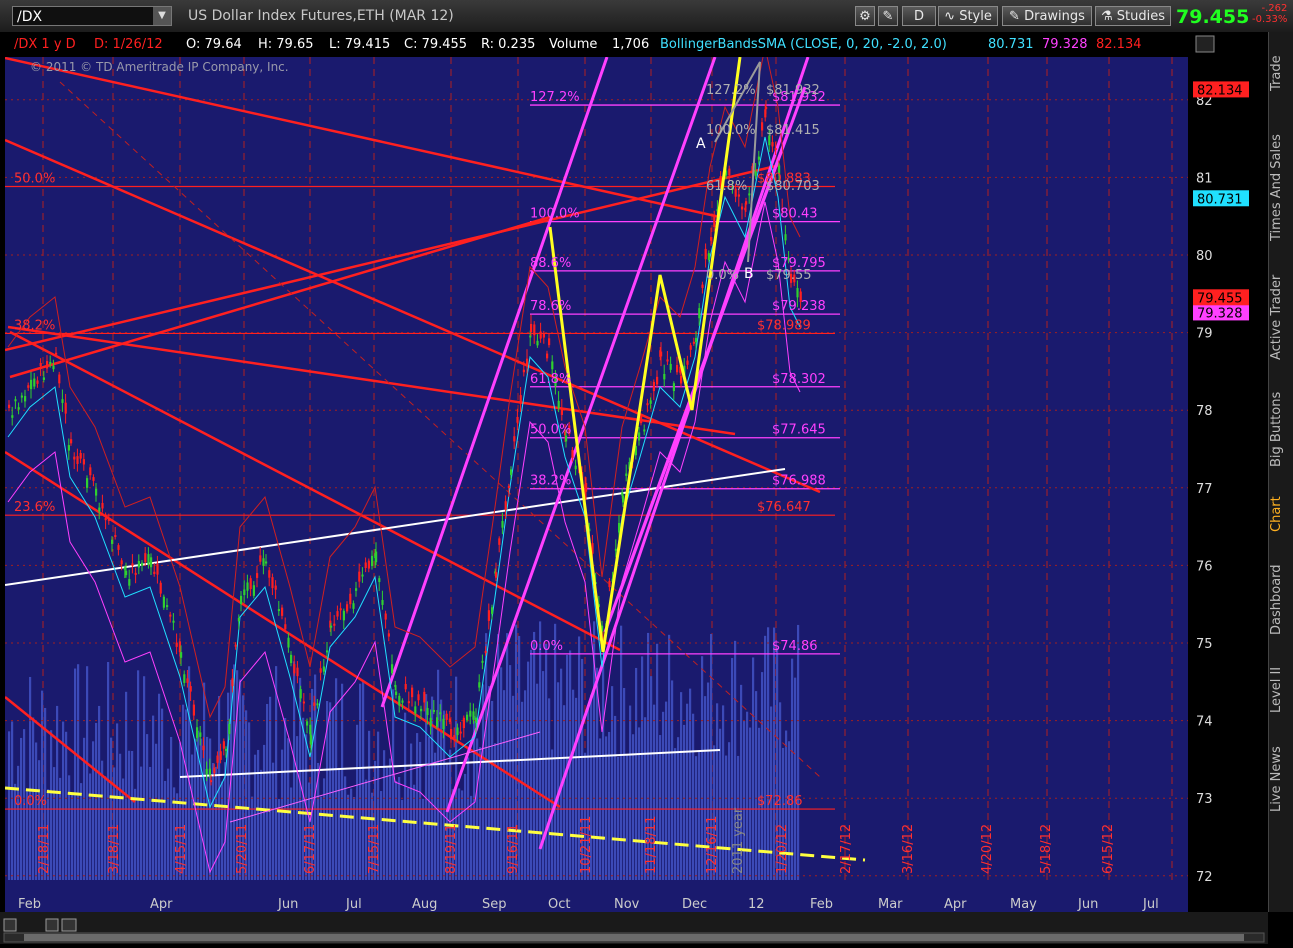 The width and height of the screenshot is (1293, 948). Describe the element at coordinates (1281, 429) in the screenshot. I see `tab-big-buttons: Big Buttons` at that location.